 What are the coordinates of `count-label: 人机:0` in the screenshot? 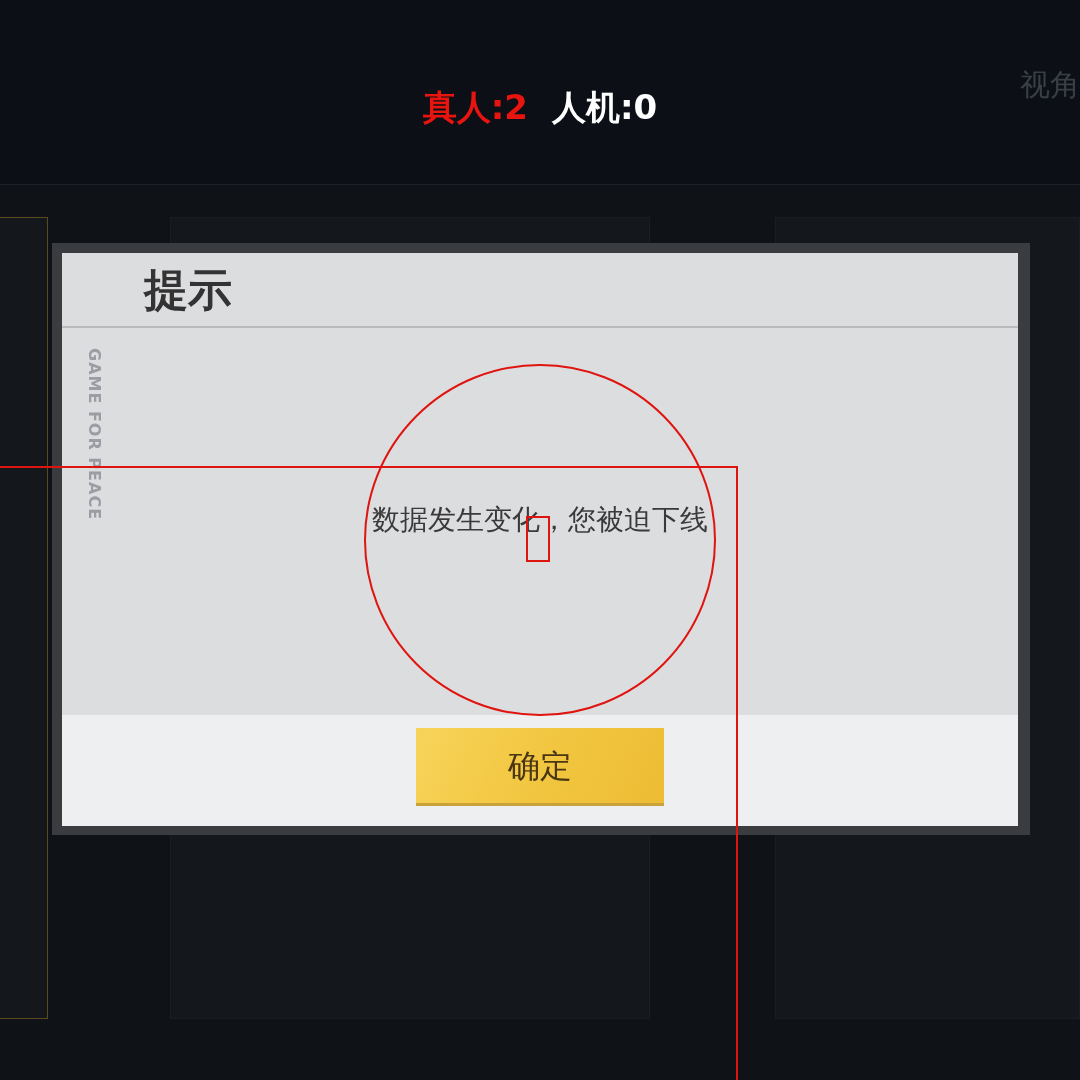 It's located at (605, 107).